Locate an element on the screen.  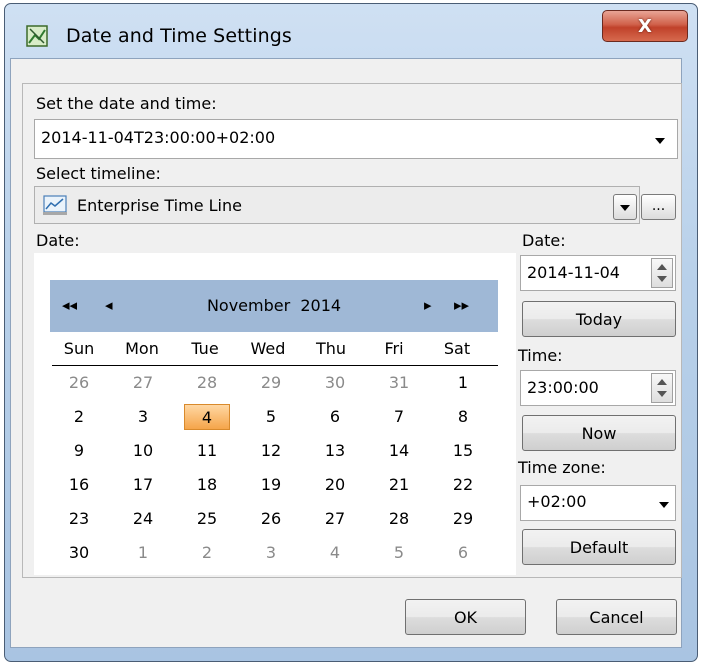
weekday-fri: Fri is located at coordinates (394, 348).